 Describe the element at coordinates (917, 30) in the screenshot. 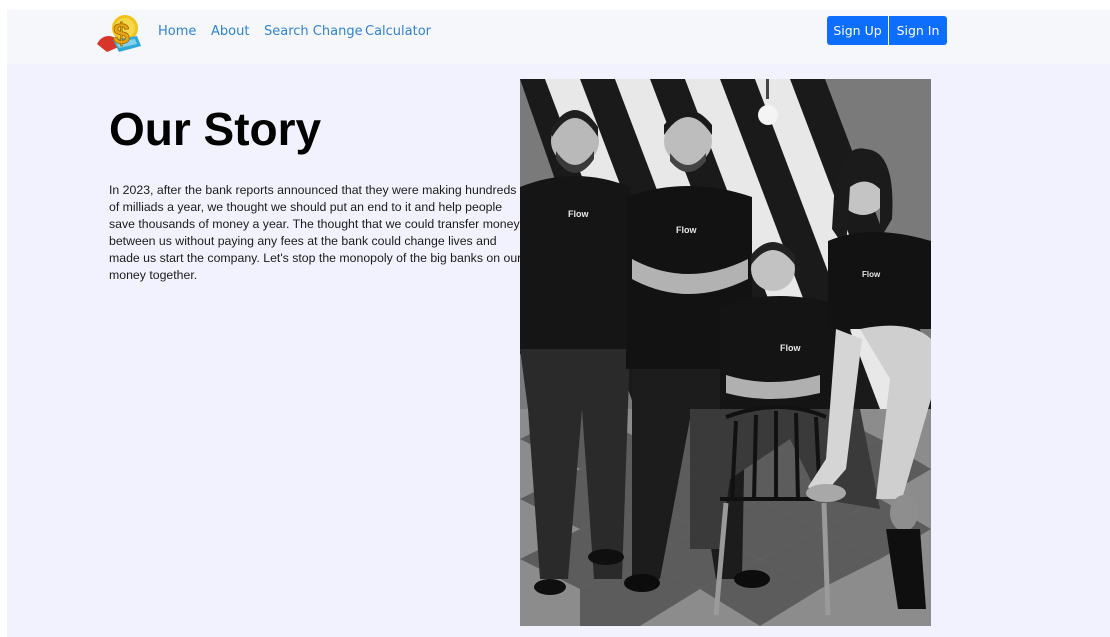

I see `sign-in-button: Sign In` at that location.